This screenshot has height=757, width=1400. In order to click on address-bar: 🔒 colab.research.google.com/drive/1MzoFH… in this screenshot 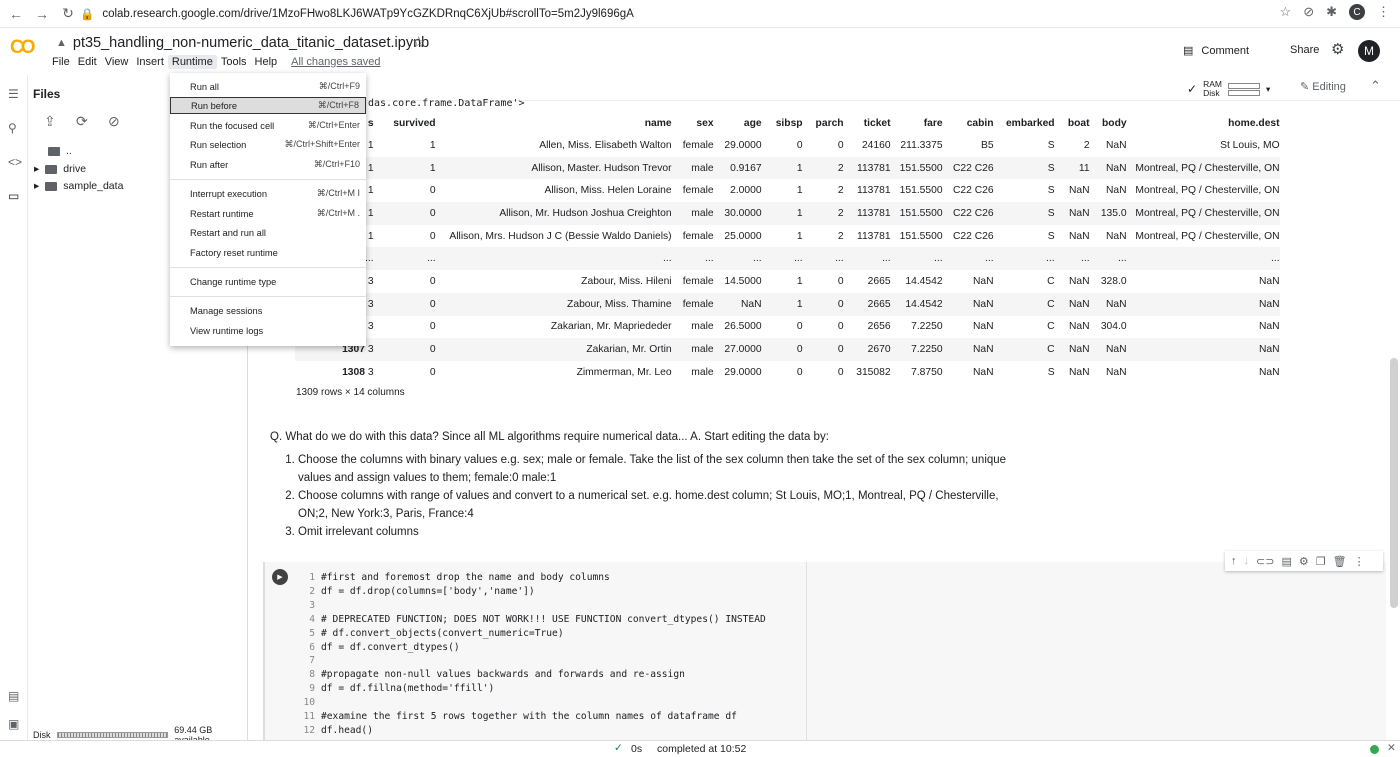, I will do `click(692, 14)`.